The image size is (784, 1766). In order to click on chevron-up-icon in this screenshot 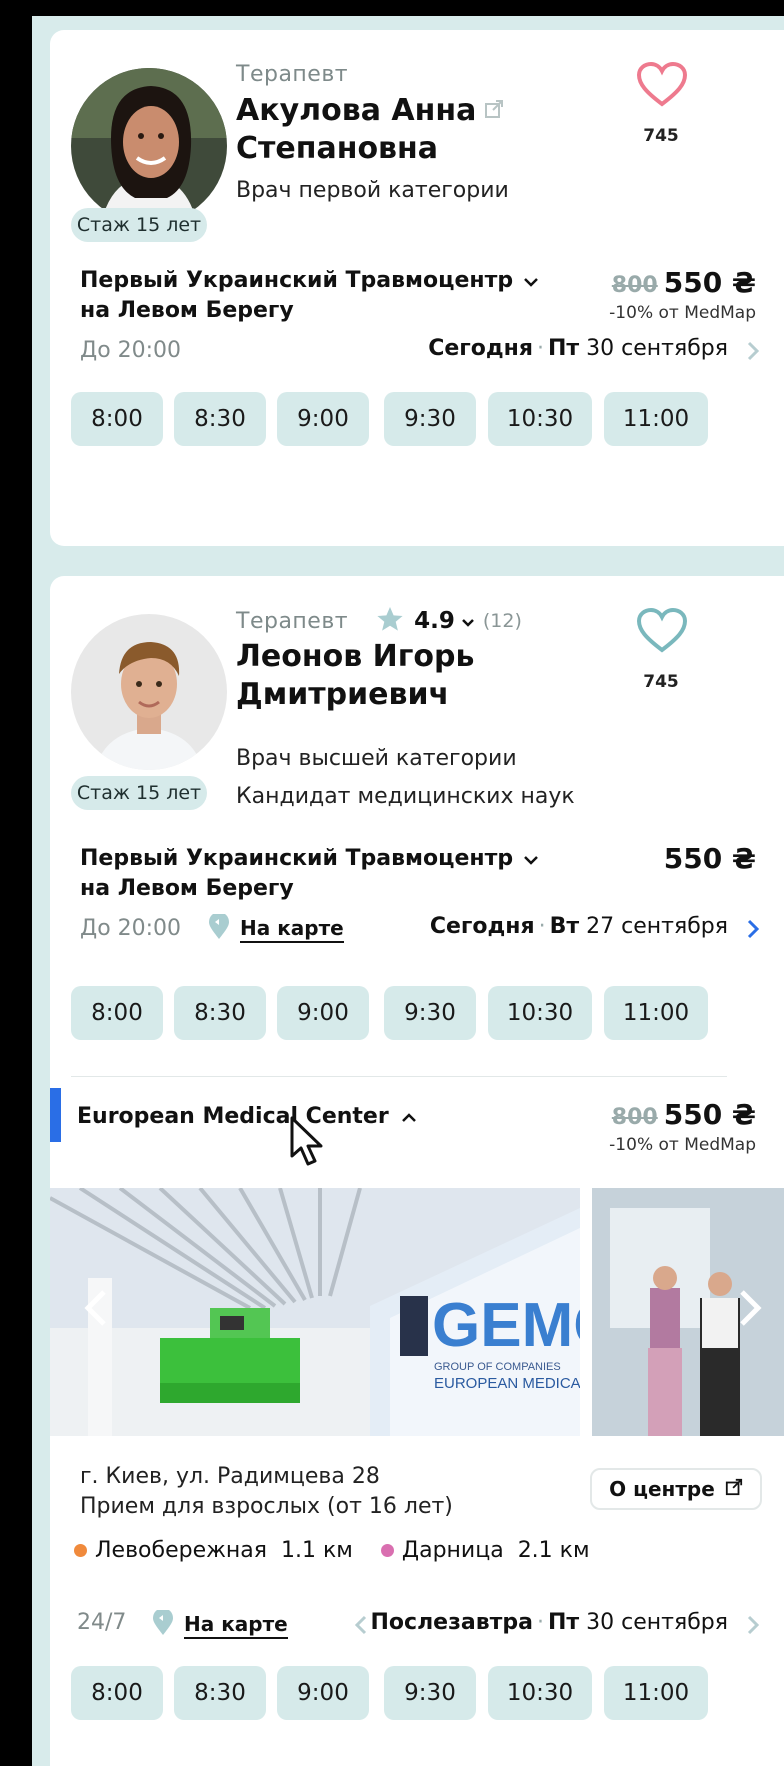, I will do `click(409, 1117)`.